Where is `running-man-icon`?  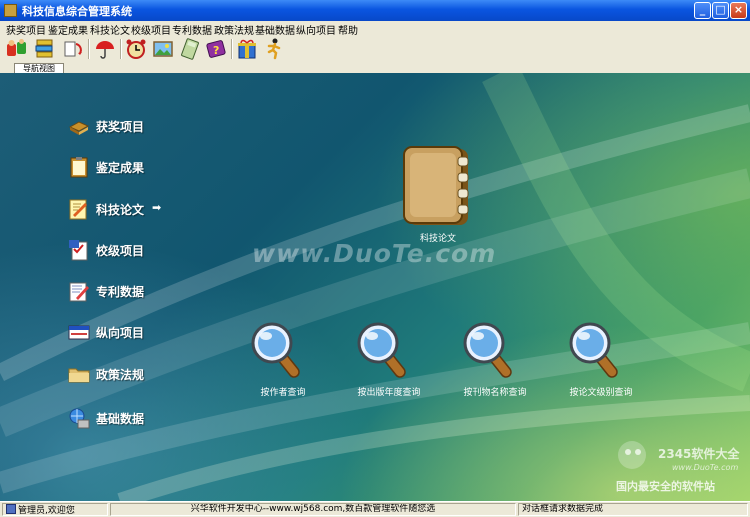 running-man-icon is located at coordinates (274, 49).